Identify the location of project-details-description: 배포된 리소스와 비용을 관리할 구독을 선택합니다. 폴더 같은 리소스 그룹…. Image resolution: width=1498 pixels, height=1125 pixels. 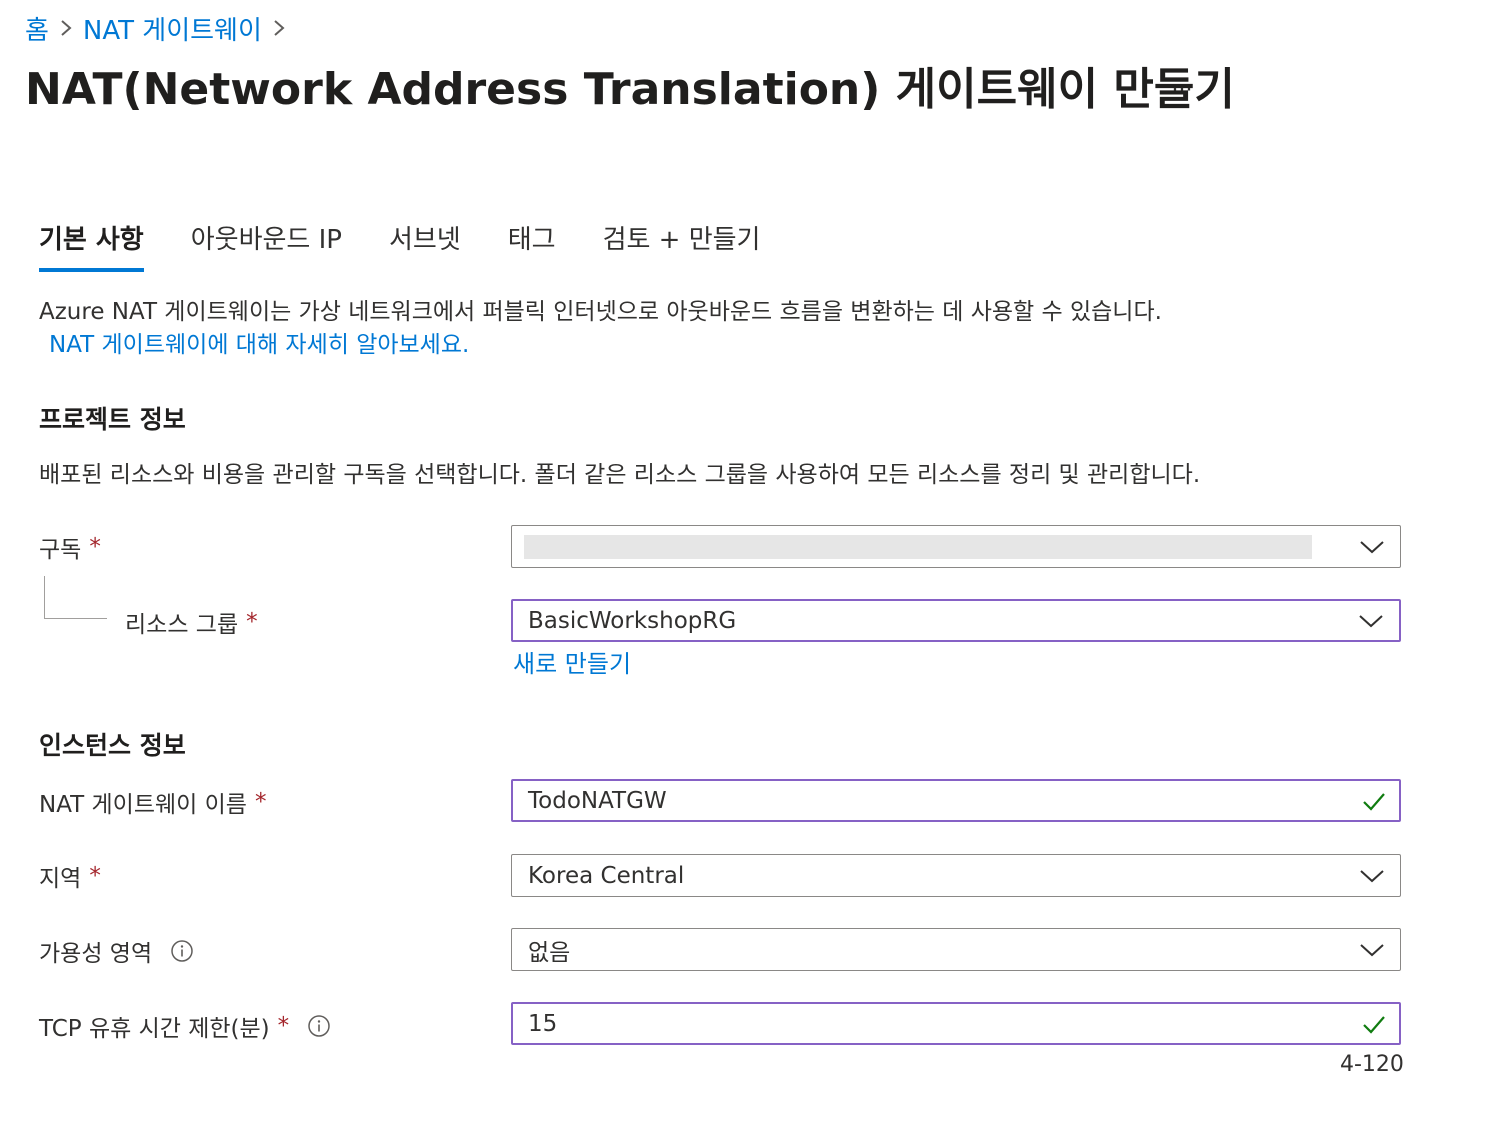
(620, 475).